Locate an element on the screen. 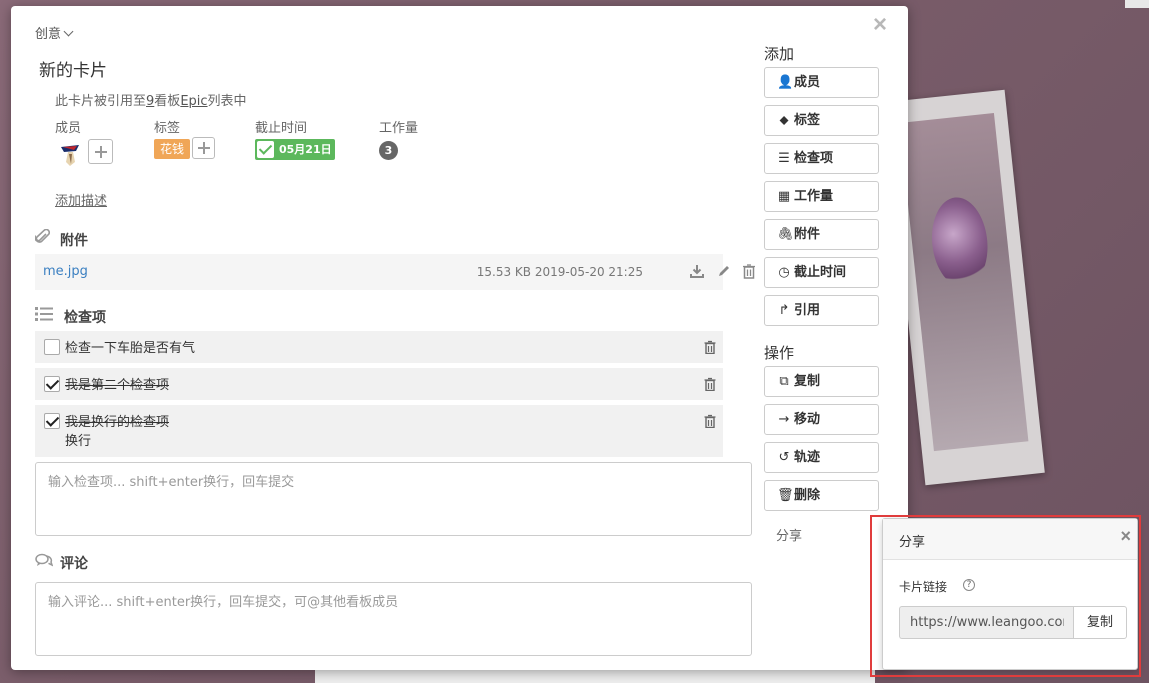 This screenshot has height=683, width=1149. members-label: 成员 is located at coordinates (68, 128).